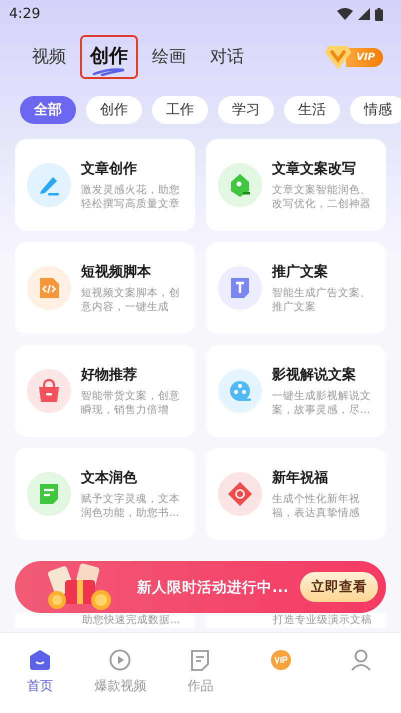 The height and width of the screenshot is (713, 401). Describe the element at coordinates (316, 506) in the screenshot. I see `card-description: 生成个性化新年祝福，表达真挚情感` at that location.